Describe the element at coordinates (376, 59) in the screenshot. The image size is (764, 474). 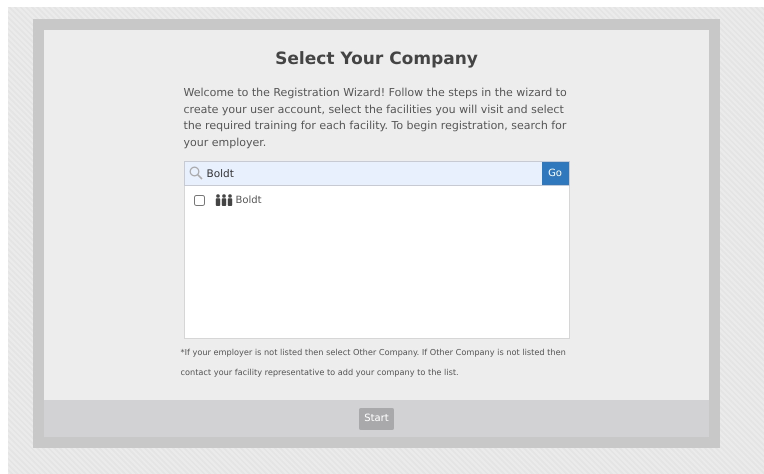
I see `page-title: Select Your Company` at that location.